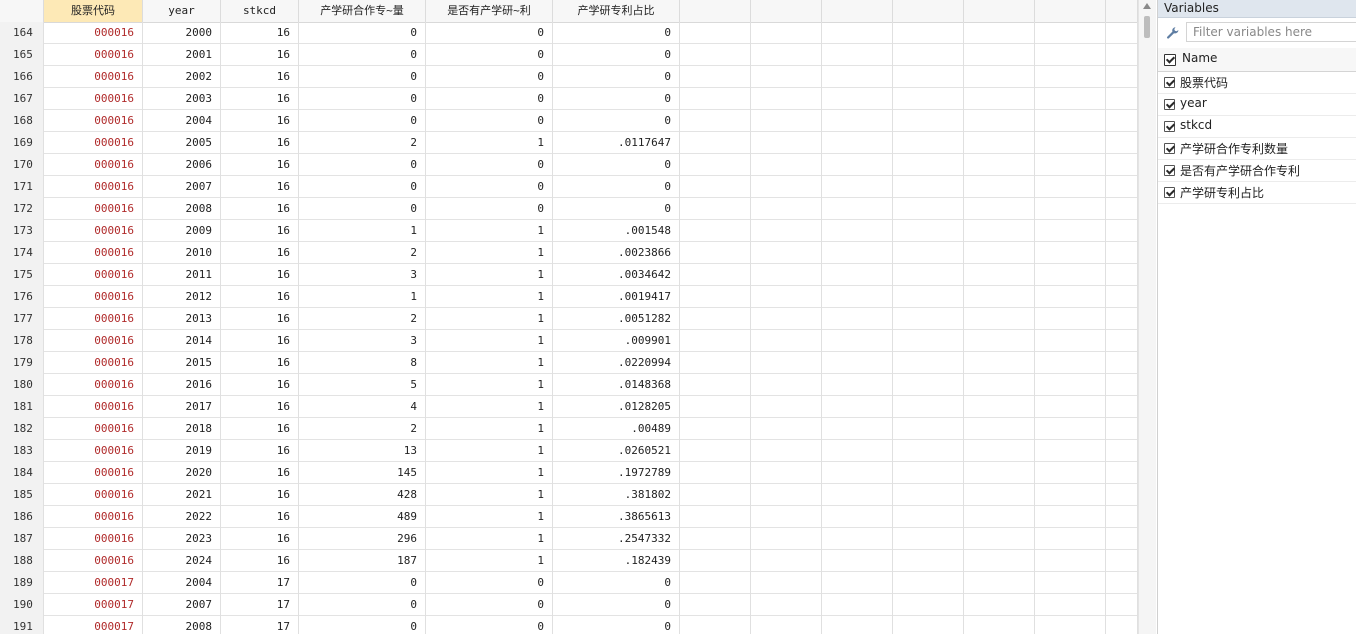 This screenshot has height=634, width=1356. What do you see at coordinates (999, 11) in the screenshot?
I see `column-header-empty` at bounding box center [999, 11].